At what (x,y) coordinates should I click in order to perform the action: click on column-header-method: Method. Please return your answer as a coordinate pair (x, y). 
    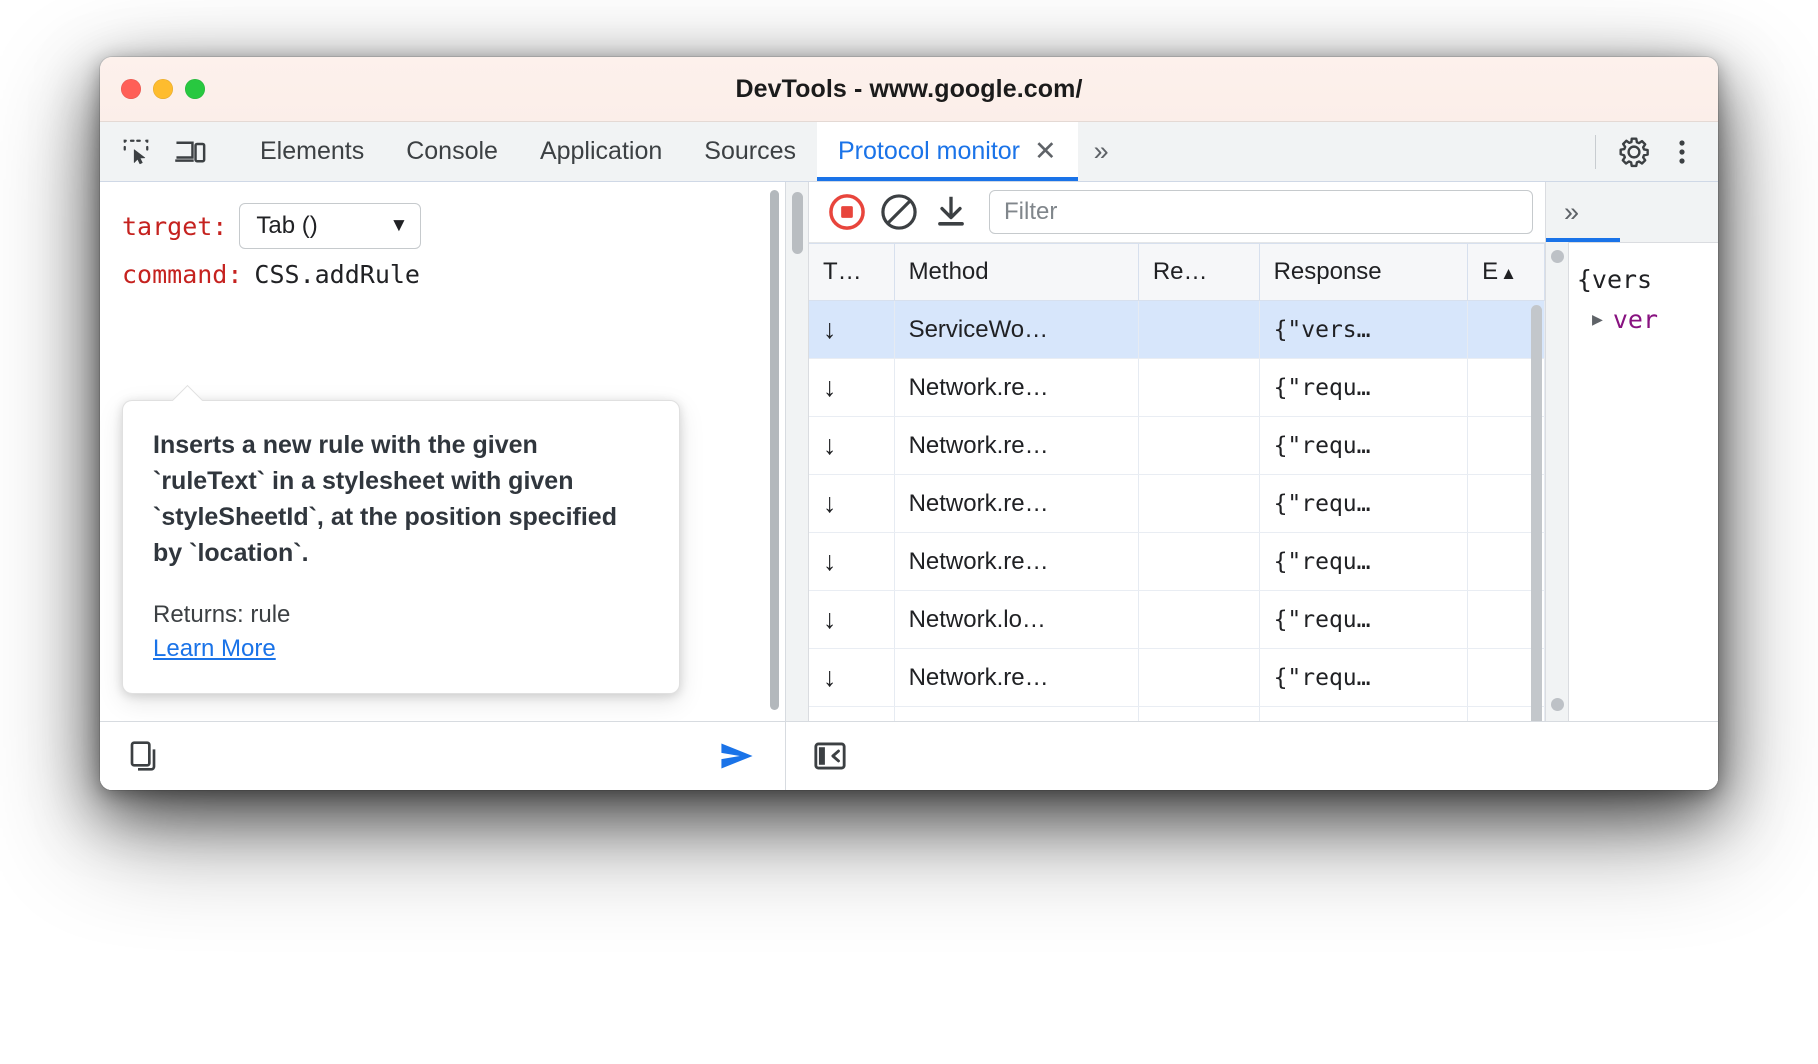
    Looking at the image, I should click on (1016, 272).